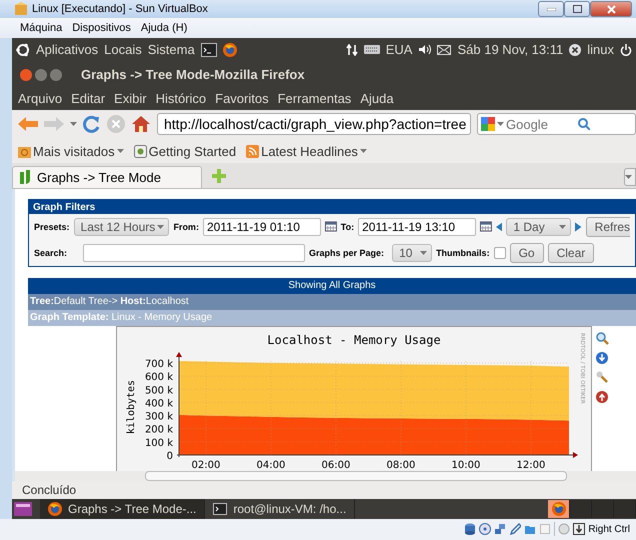  Describe the element at coordinates (306, 151) in the screenshot. I see `bookmark: Latest Headlines` at that location.